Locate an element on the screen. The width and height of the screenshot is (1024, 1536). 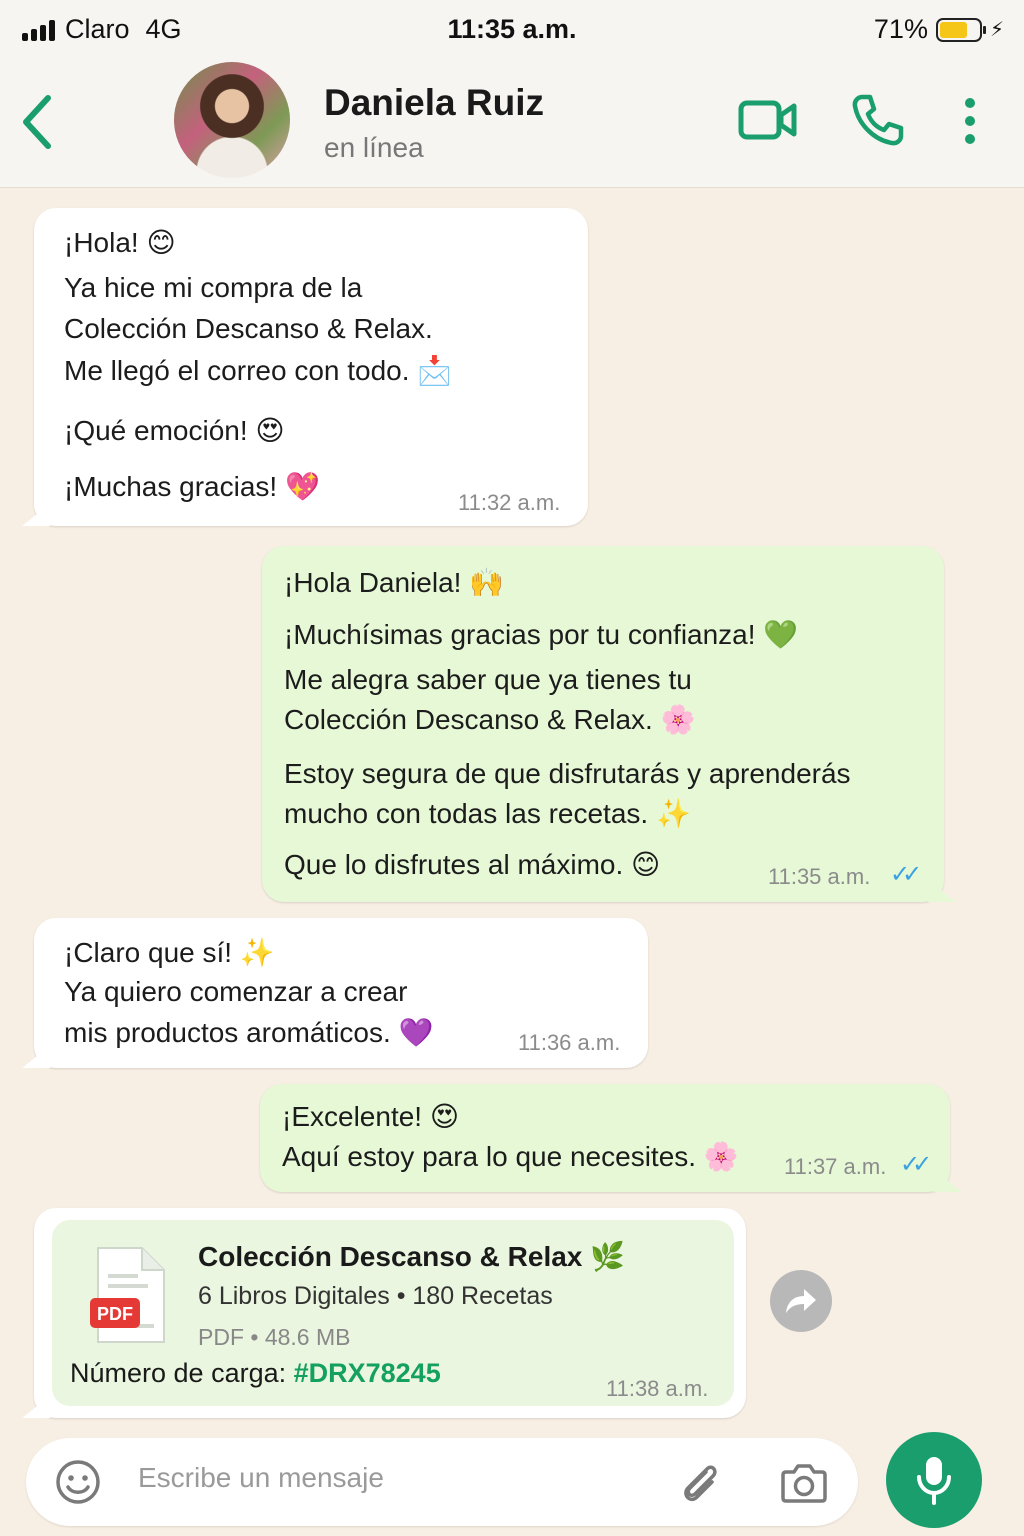
carga-number: Número de carga: #DRX78245 is located at coordinates (255, 1373).